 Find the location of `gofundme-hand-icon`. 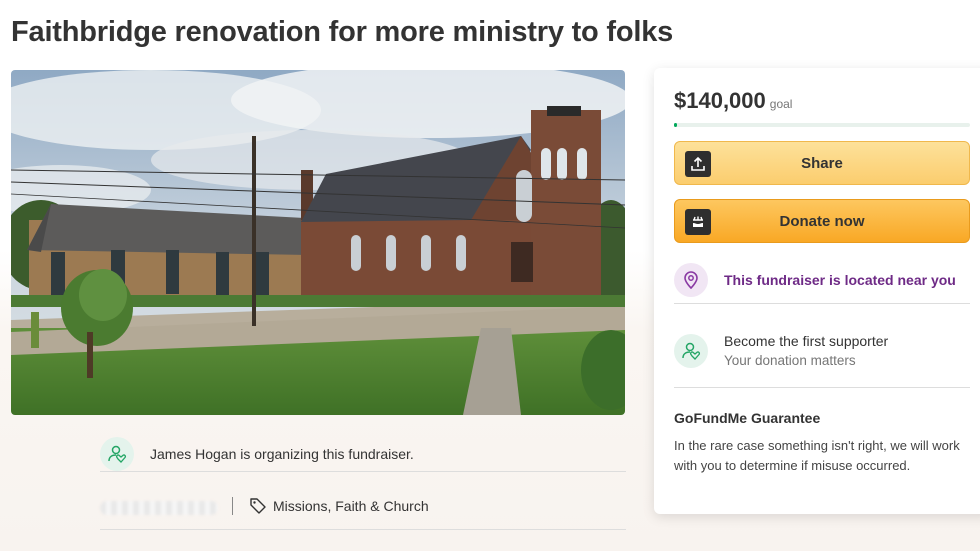

gofundme-hand-icon is located at coordinates (698, 222).